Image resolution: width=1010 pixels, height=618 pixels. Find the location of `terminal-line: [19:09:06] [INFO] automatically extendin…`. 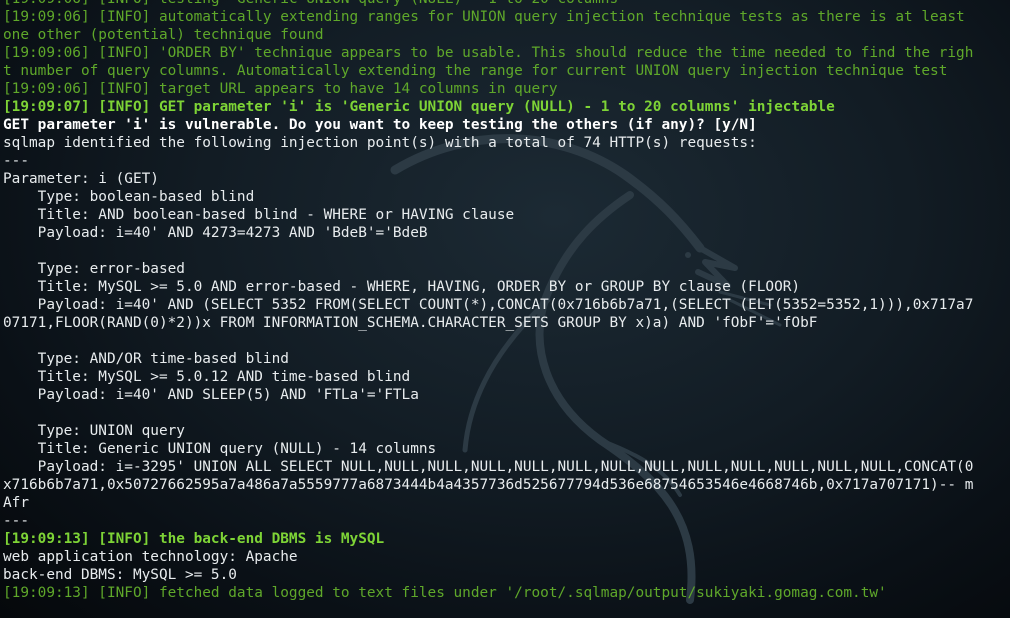

terminal-line: [19:09:06] [INFO] automatically extendin… is located at coordinates (484, 17).